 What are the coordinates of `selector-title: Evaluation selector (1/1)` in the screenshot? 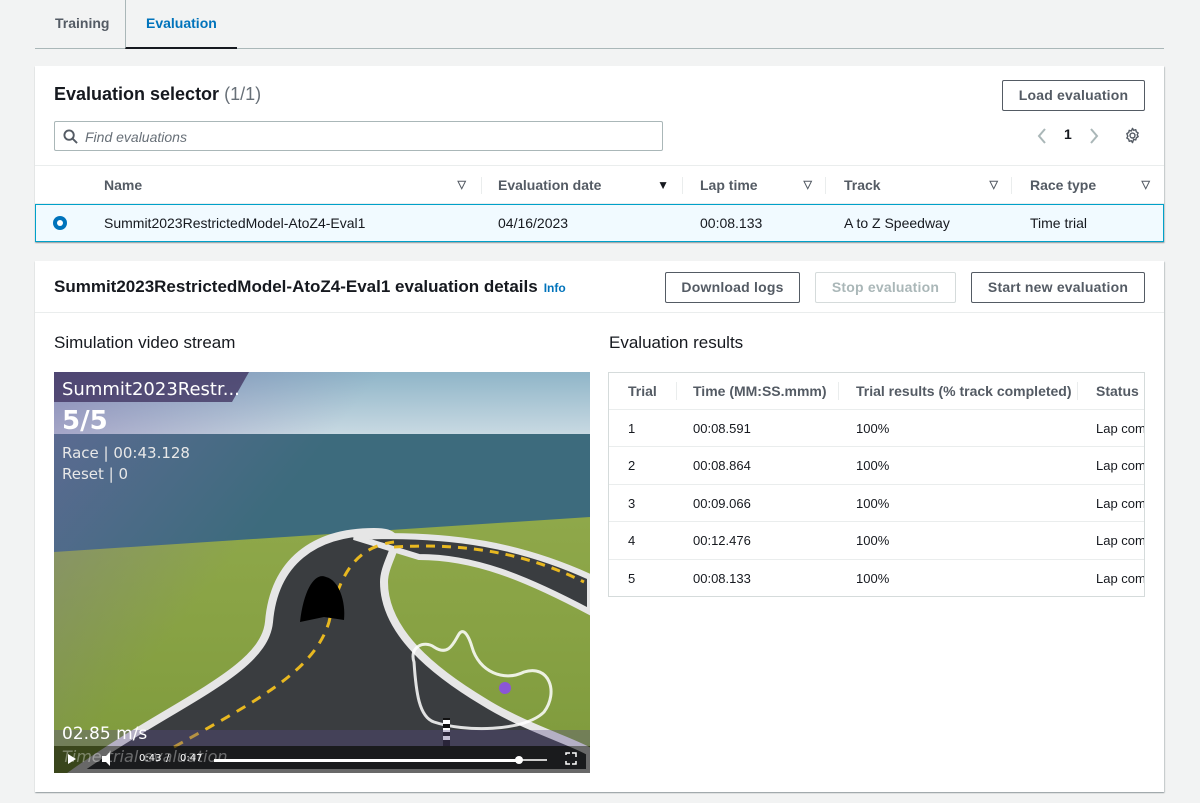 It's located at (157, 94).